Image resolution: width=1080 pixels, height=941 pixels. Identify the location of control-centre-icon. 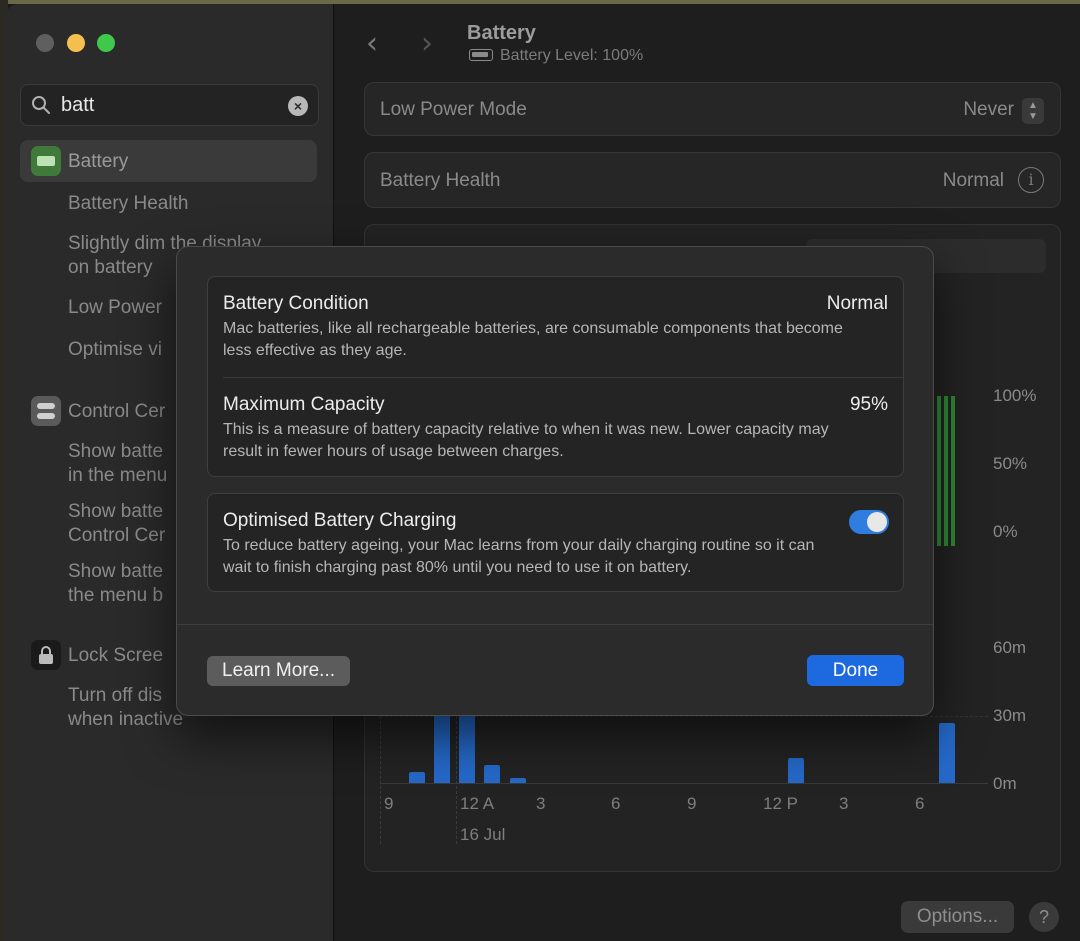
(46, 411).